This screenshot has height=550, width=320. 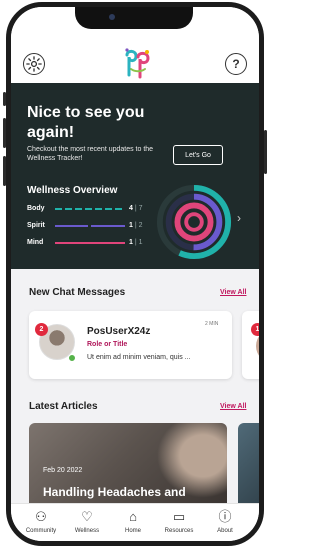 I want to click on article-title: Handling Headaches and, so click(x=114, y=492).